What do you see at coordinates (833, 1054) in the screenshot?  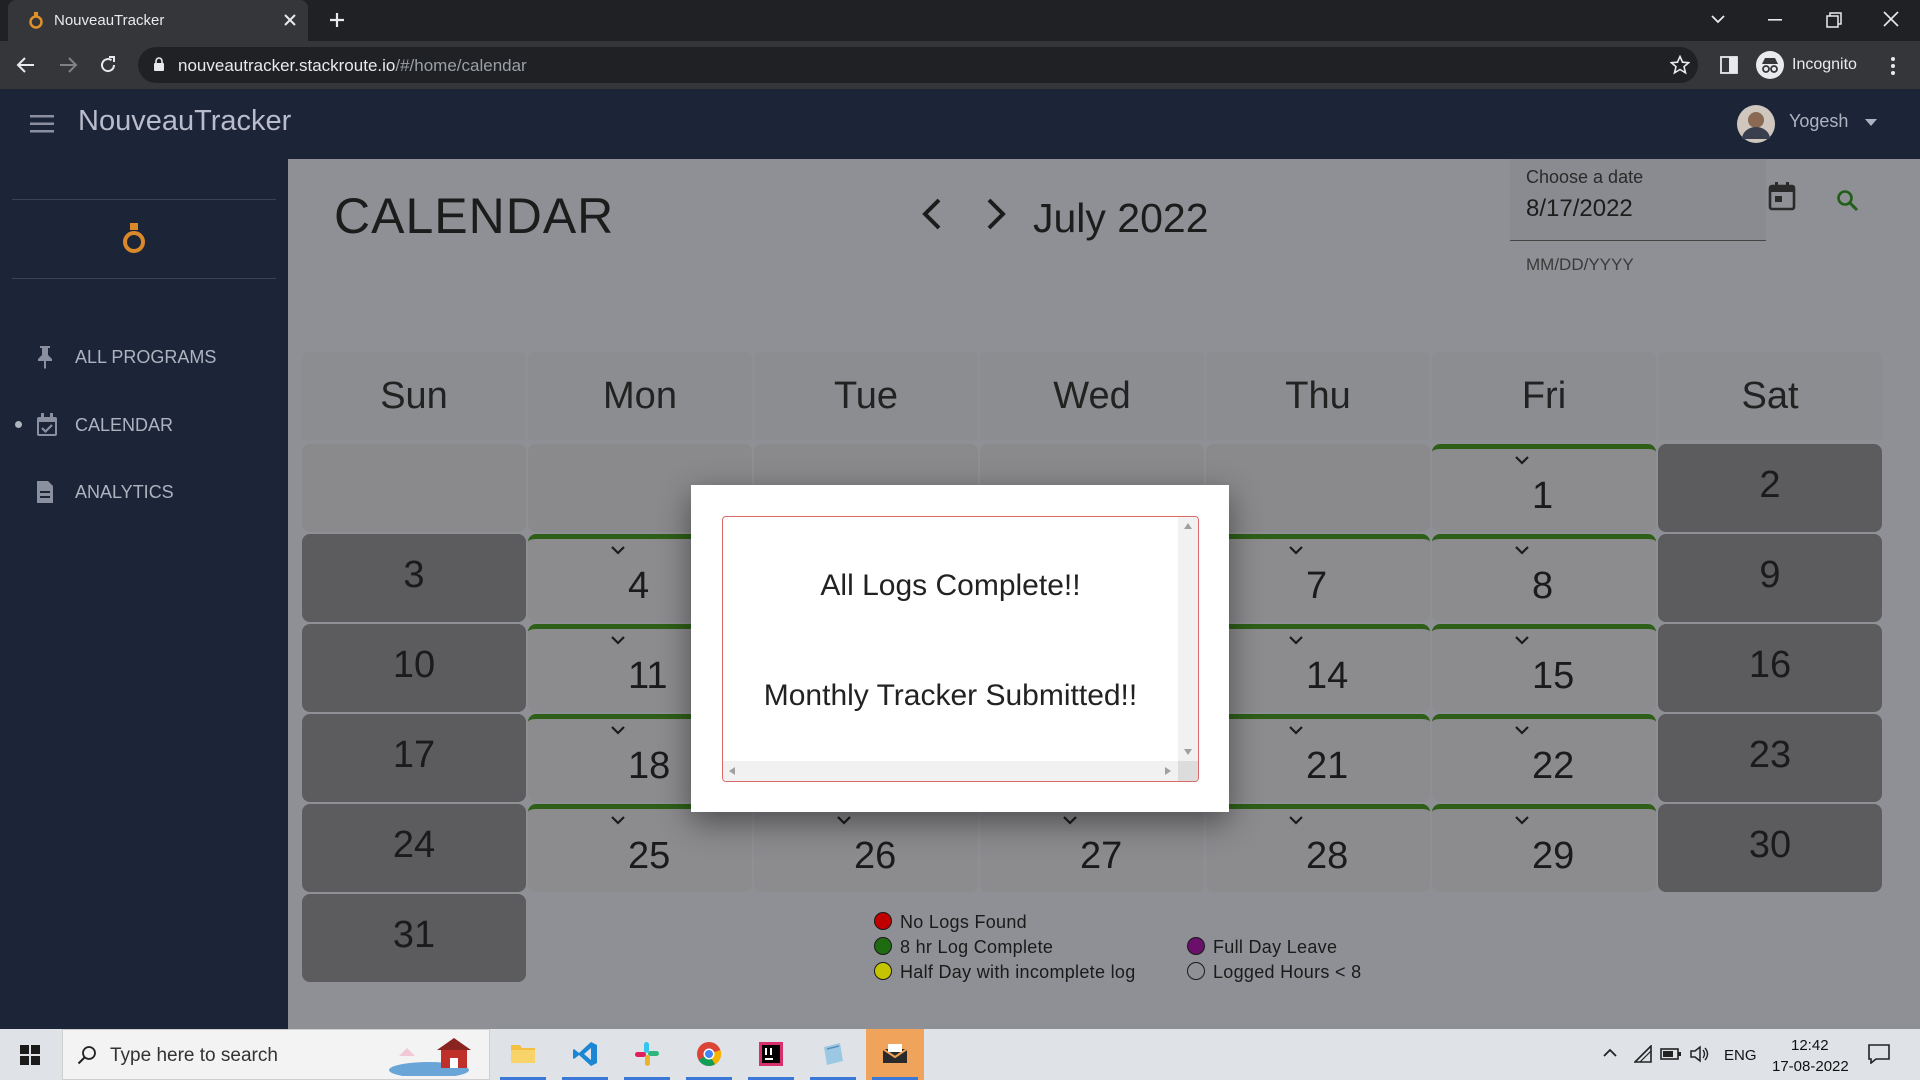 I see `taskbar-app-generic` at bounding box center [833, 1054].